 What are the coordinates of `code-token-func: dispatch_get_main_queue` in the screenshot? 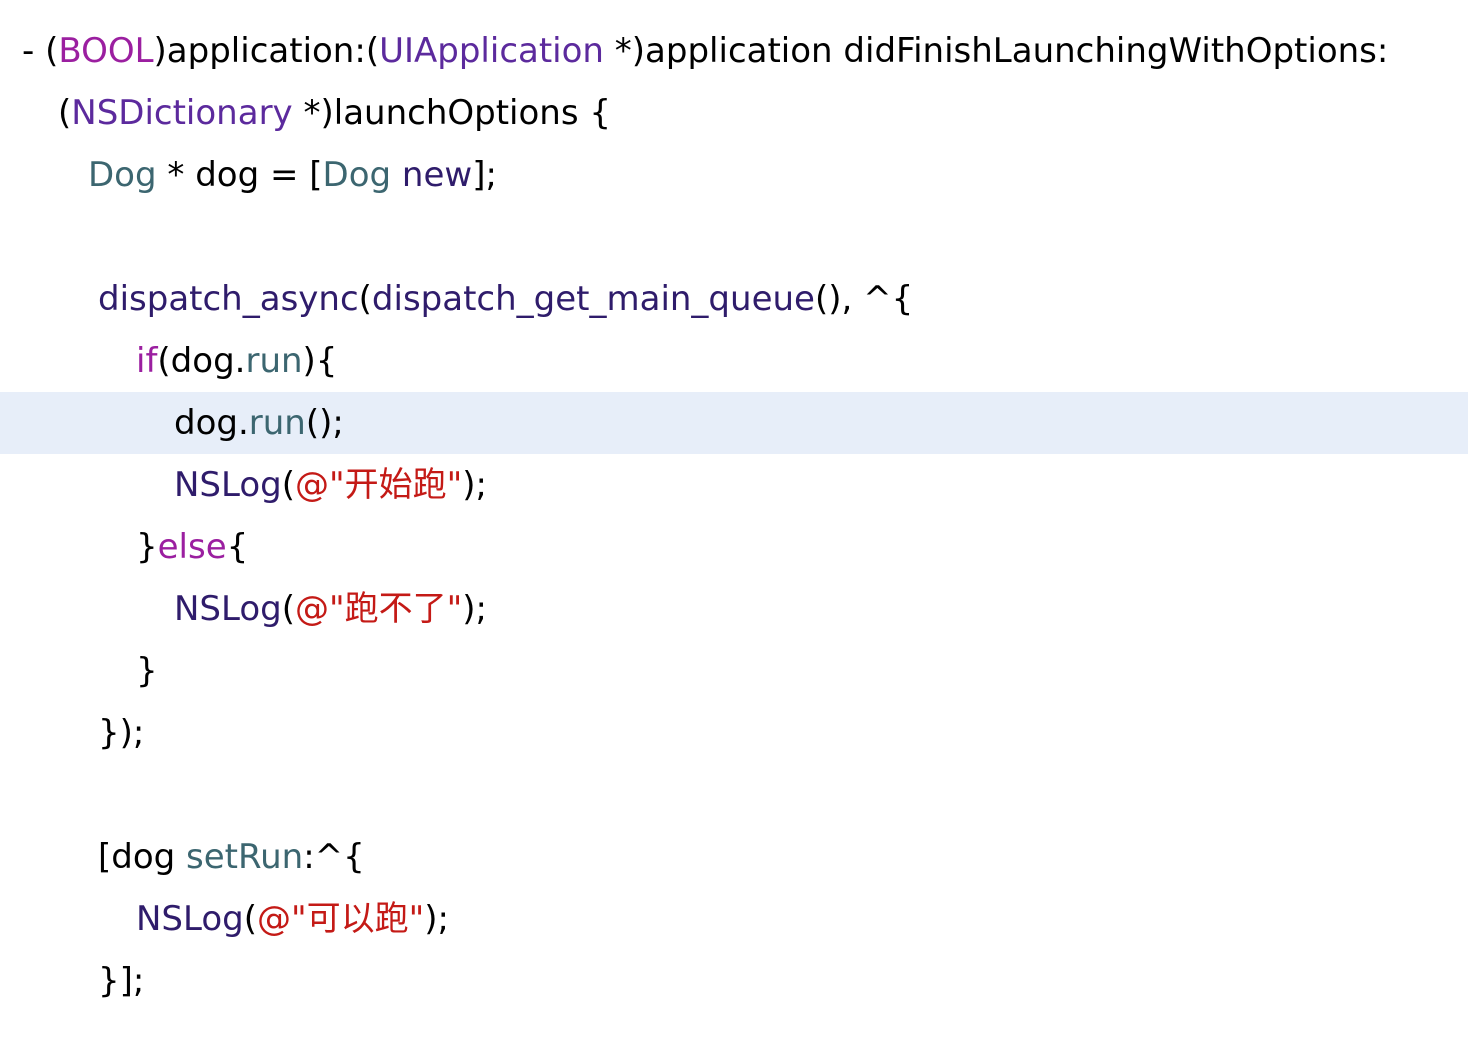 It's located at (593, 299).